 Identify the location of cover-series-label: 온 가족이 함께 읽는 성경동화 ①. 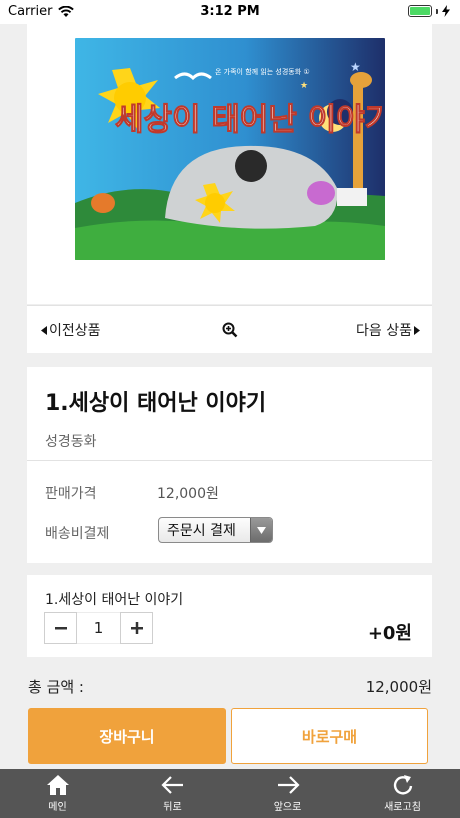
(262, 71).